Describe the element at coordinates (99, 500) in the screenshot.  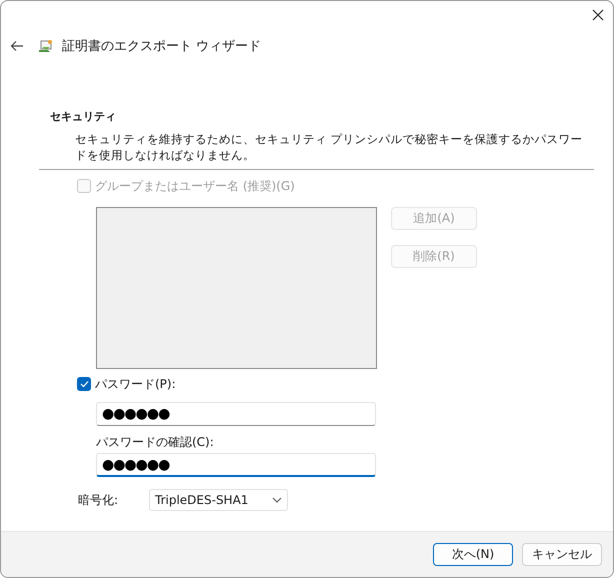
I see `encryption-label: 暗号化:` at that location.